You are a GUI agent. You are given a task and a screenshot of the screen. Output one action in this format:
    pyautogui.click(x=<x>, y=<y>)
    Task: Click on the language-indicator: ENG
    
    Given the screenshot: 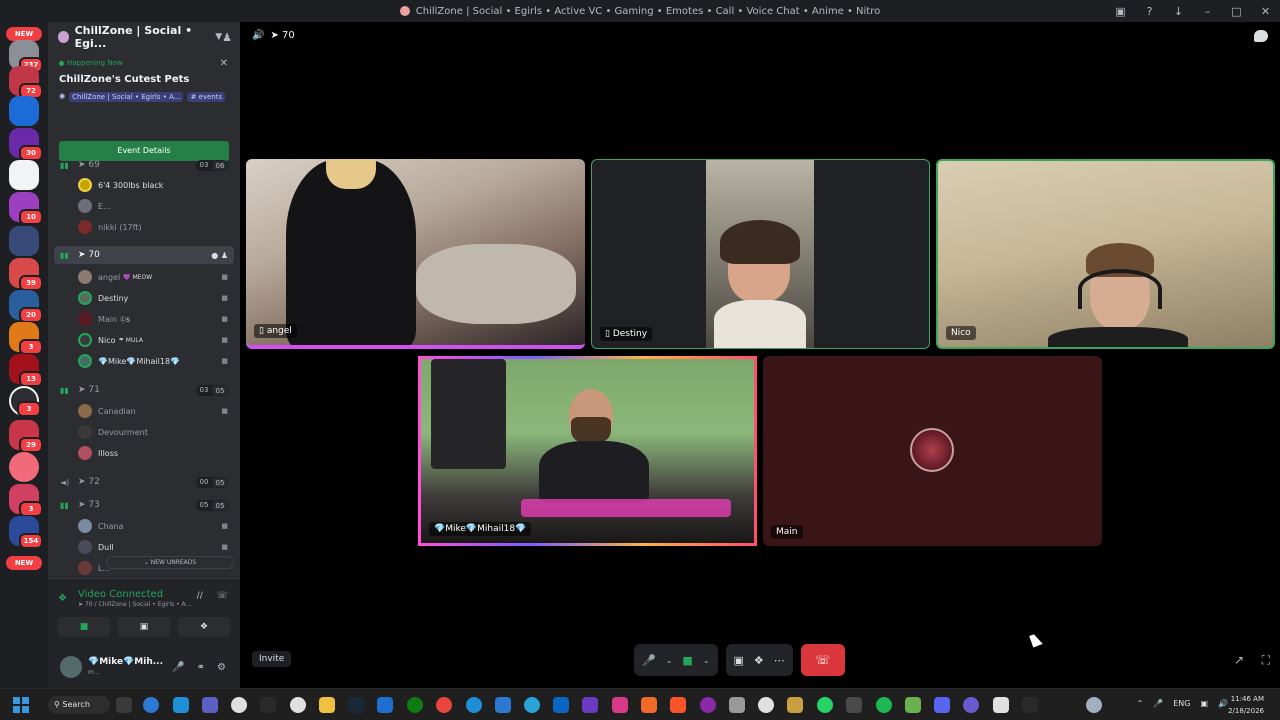 What is the action you would take?
    pyautogui.click(x=1181, y=703)
    